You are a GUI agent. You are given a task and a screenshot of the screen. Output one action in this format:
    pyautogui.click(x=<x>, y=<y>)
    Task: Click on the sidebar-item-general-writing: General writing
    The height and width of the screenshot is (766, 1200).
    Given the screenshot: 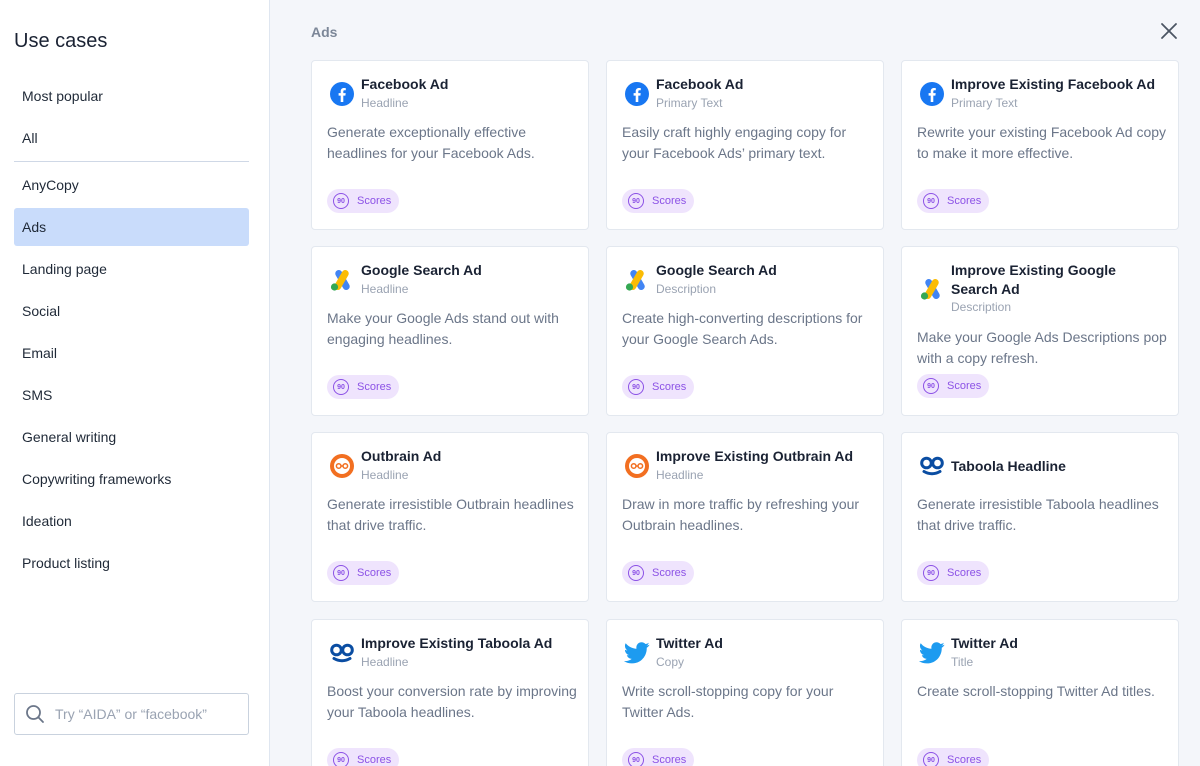 What is the action you would take?
    pyautogui.click(x=131, y=437)
    